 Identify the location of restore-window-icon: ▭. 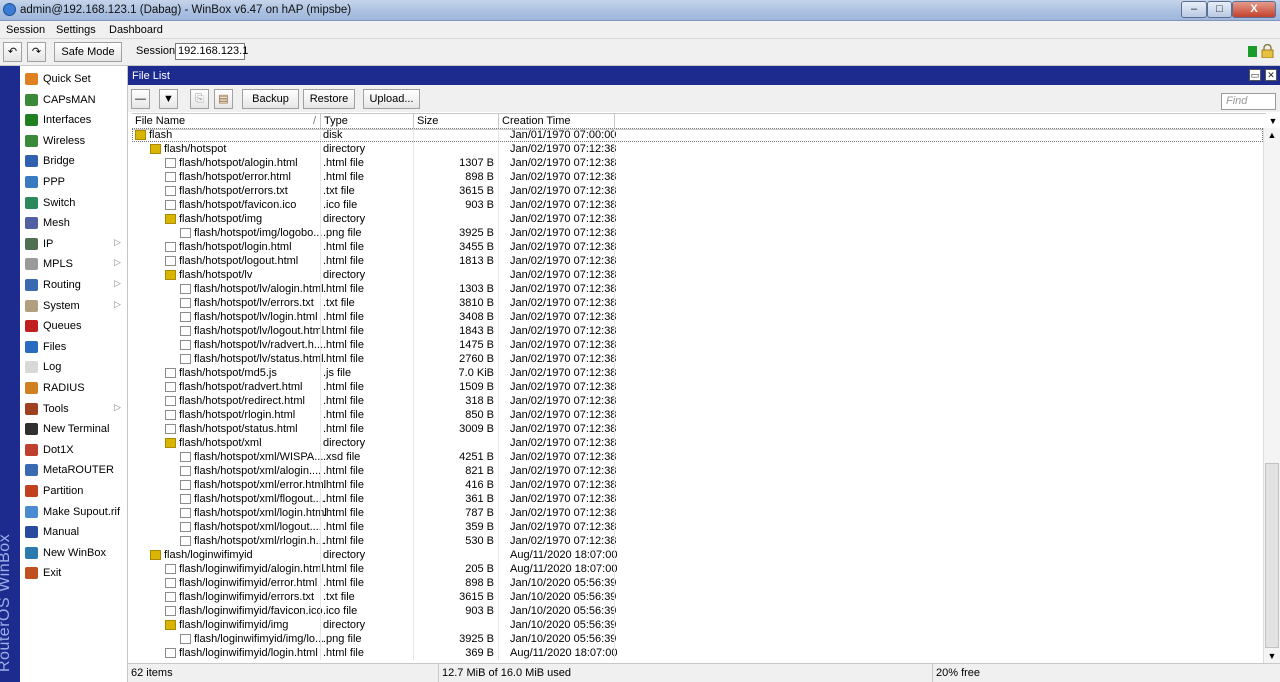
(1255, 75).